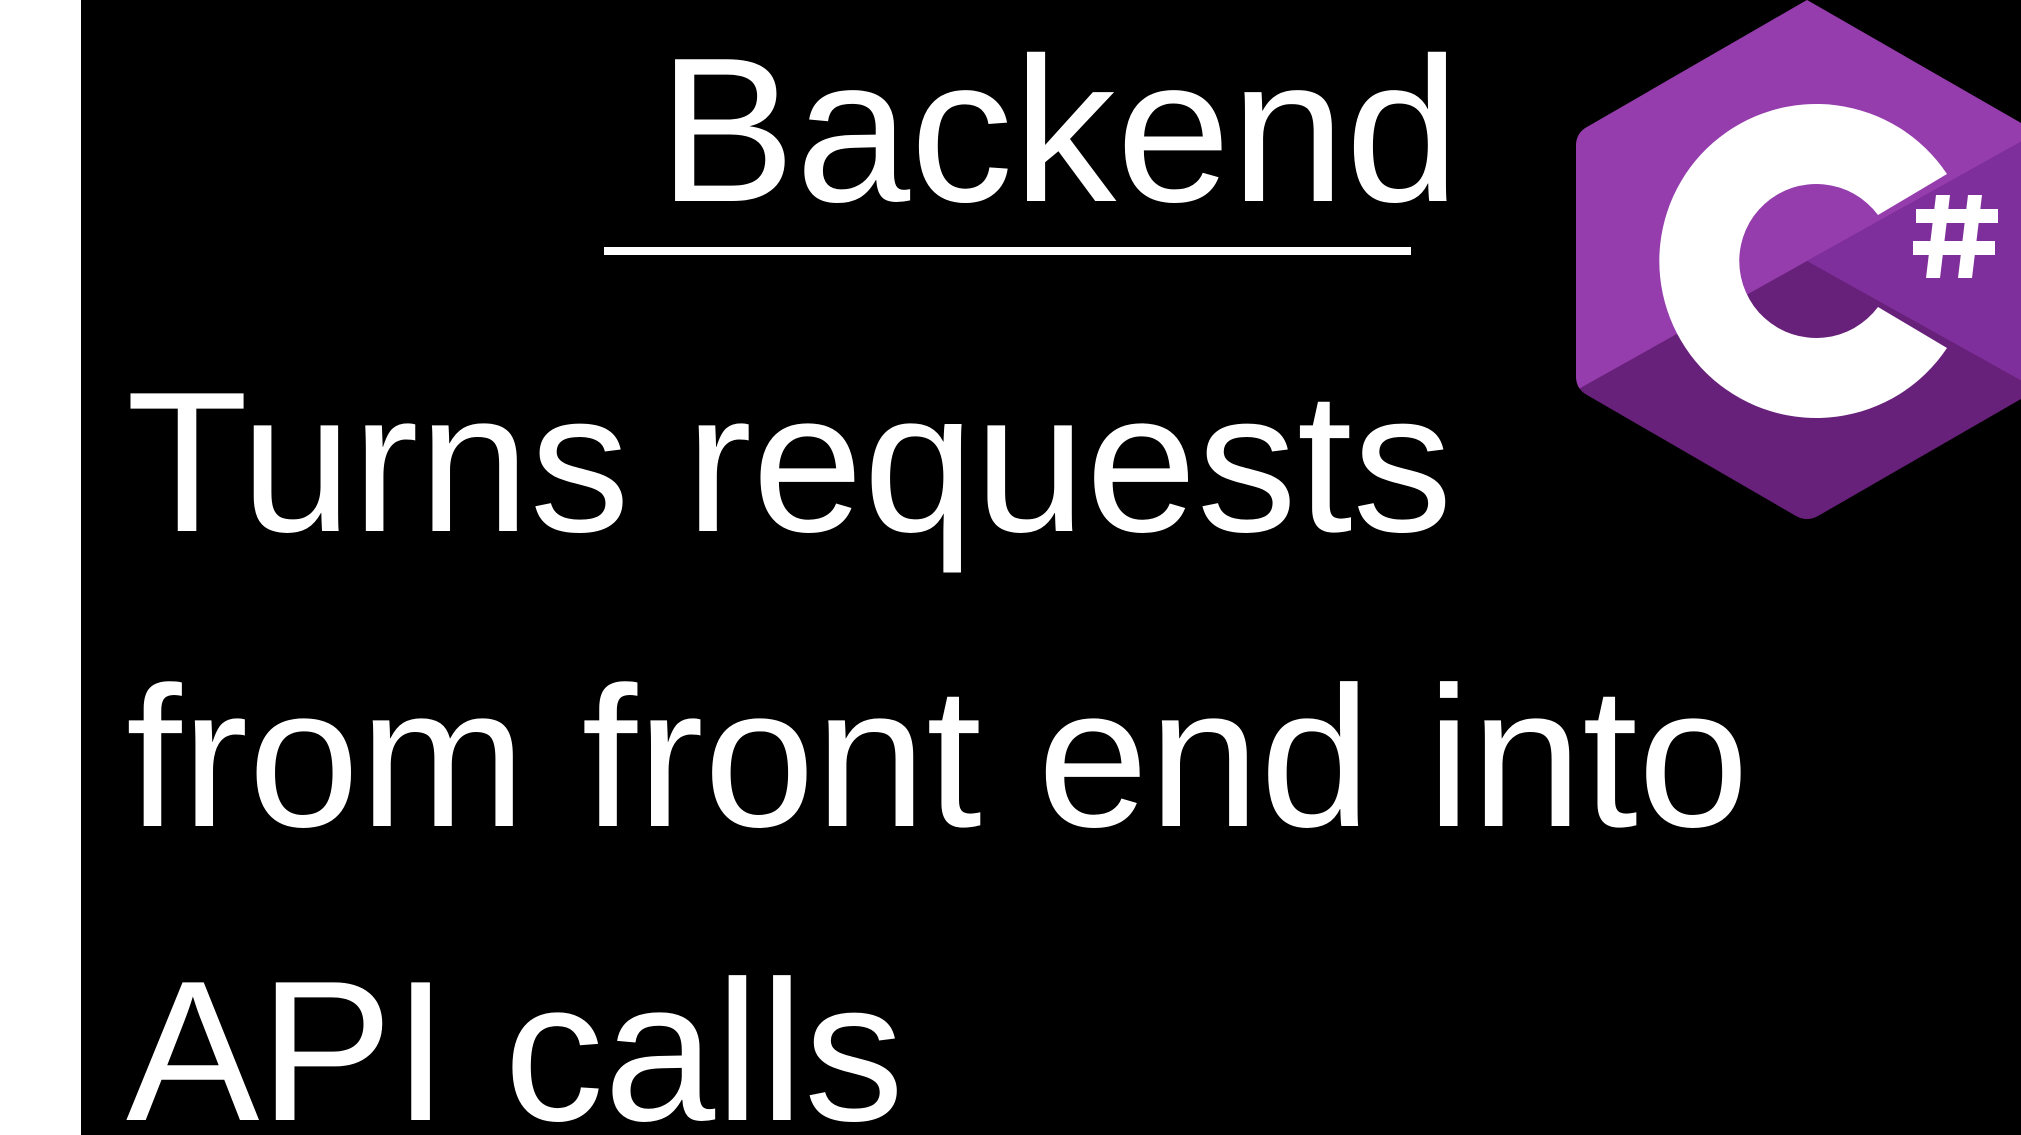 The height and width of the screenshot is (1135, 2021). What do you see at coordinates (1798, 259) in the screenshot?
I see `csharp-logo-icon` at bounding box center [1798, 259].